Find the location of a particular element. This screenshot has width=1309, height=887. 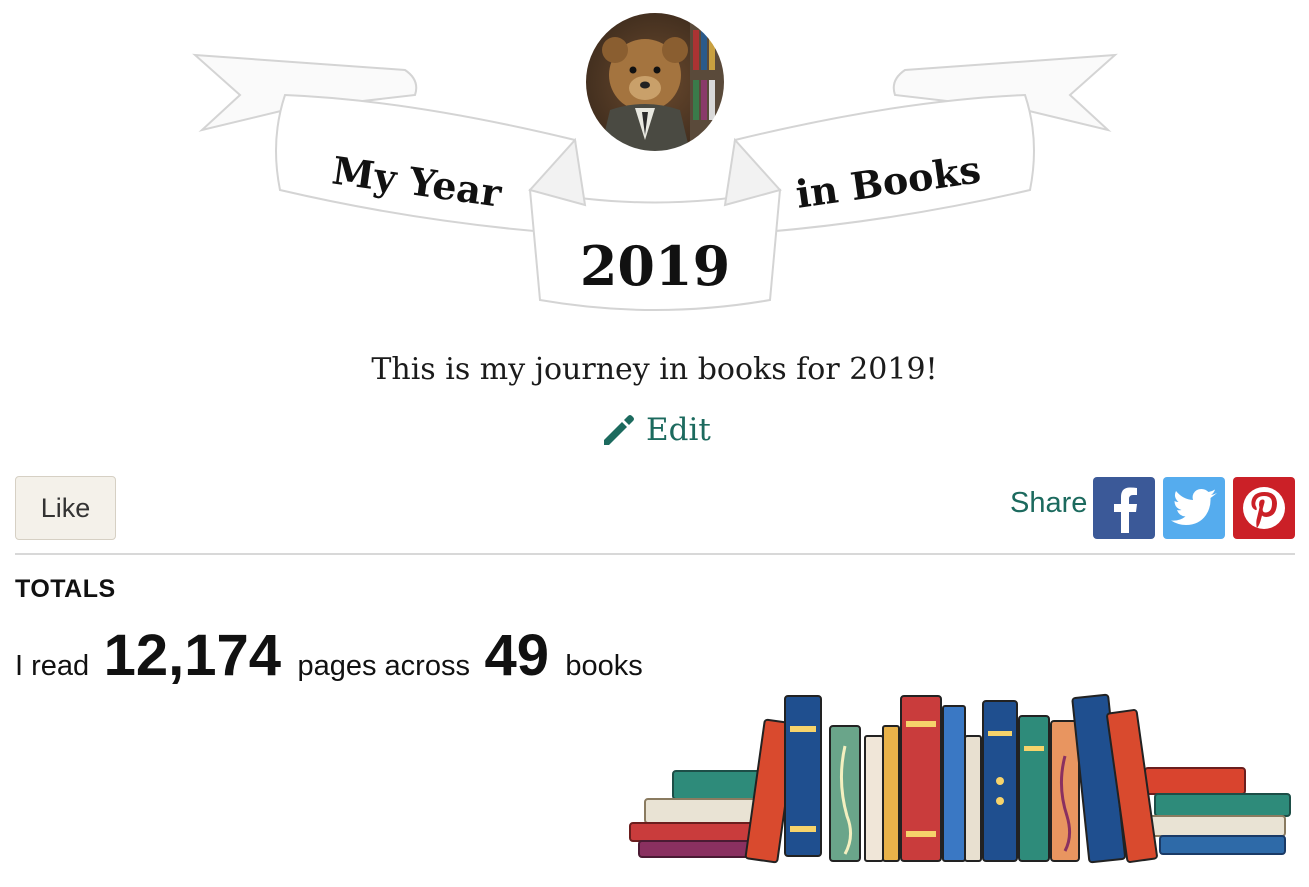

twitter-share-button is located at coordinates (1194, 508).